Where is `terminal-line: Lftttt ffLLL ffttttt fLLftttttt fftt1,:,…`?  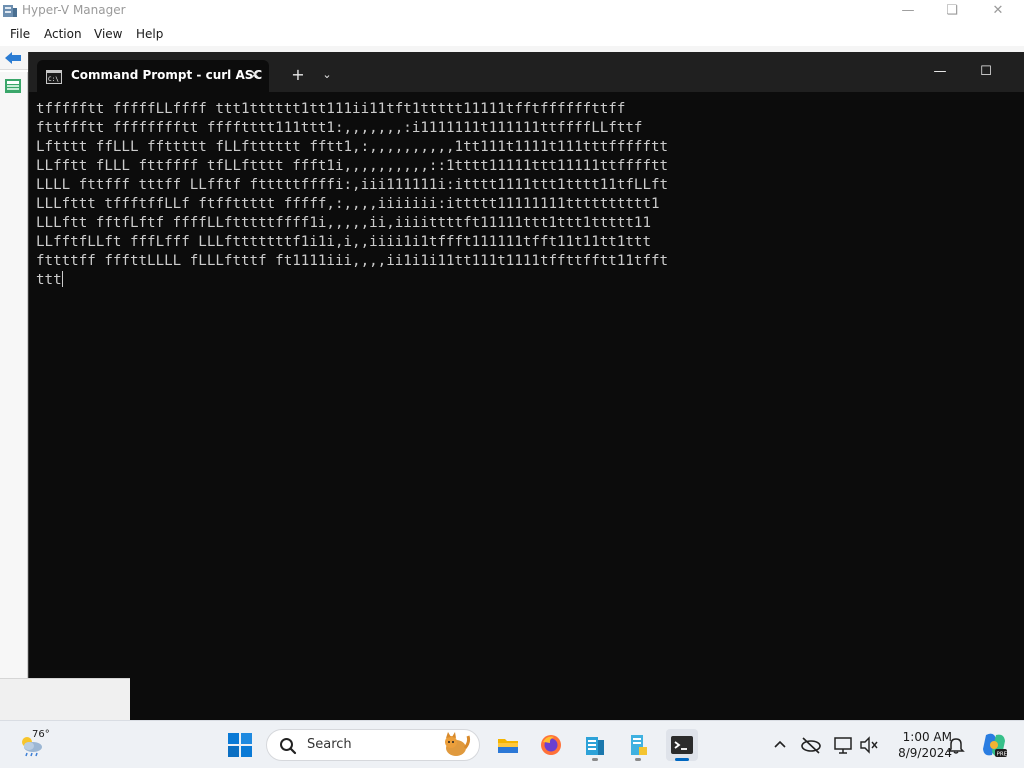 terminal-line: Lftttt ffLLL ffttttt fLLftttttt fftt1,:,… is located at coordinates (526, 147).